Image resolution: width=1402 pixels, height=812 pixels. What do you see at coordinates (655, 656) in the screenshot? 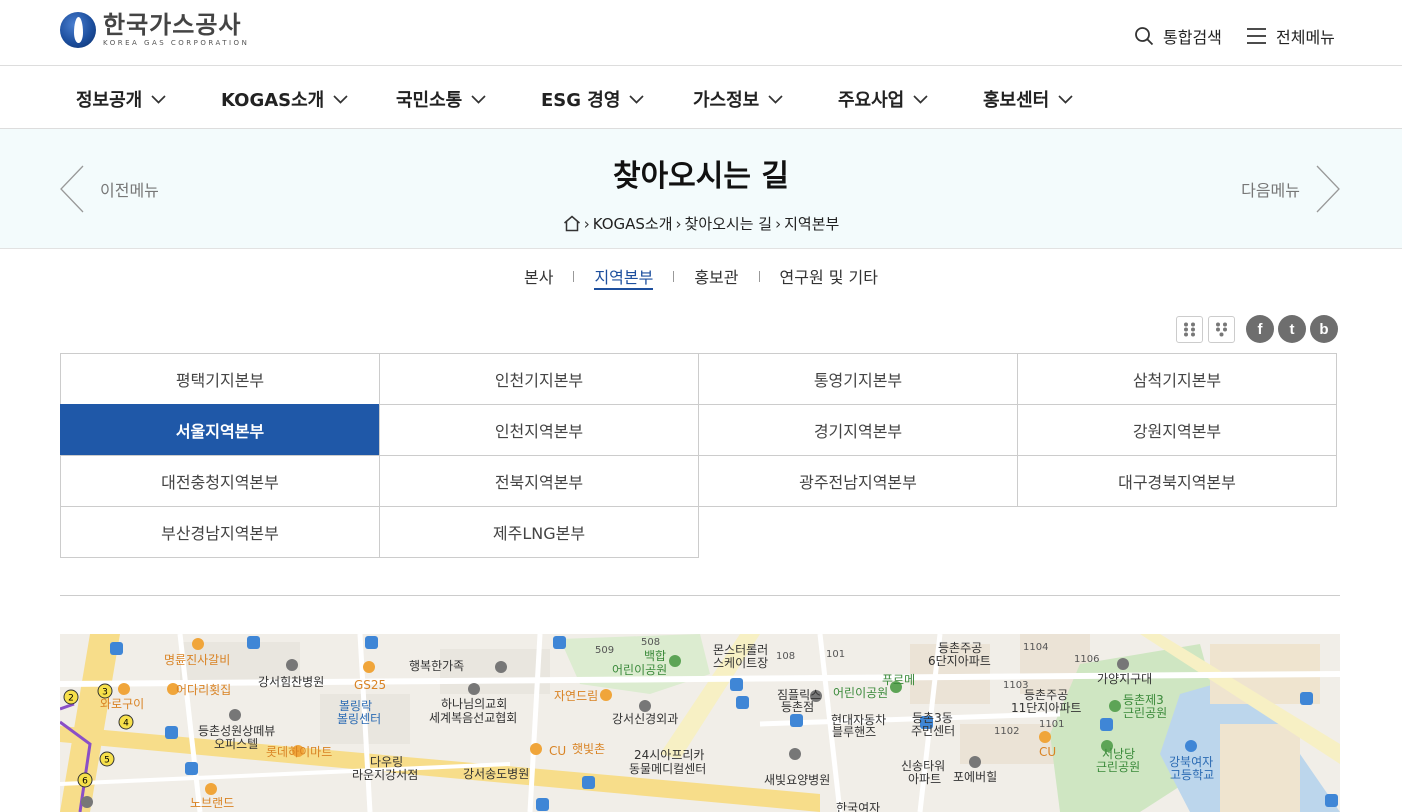
I see `map-label: 백합` at bounding box center [655, 656].